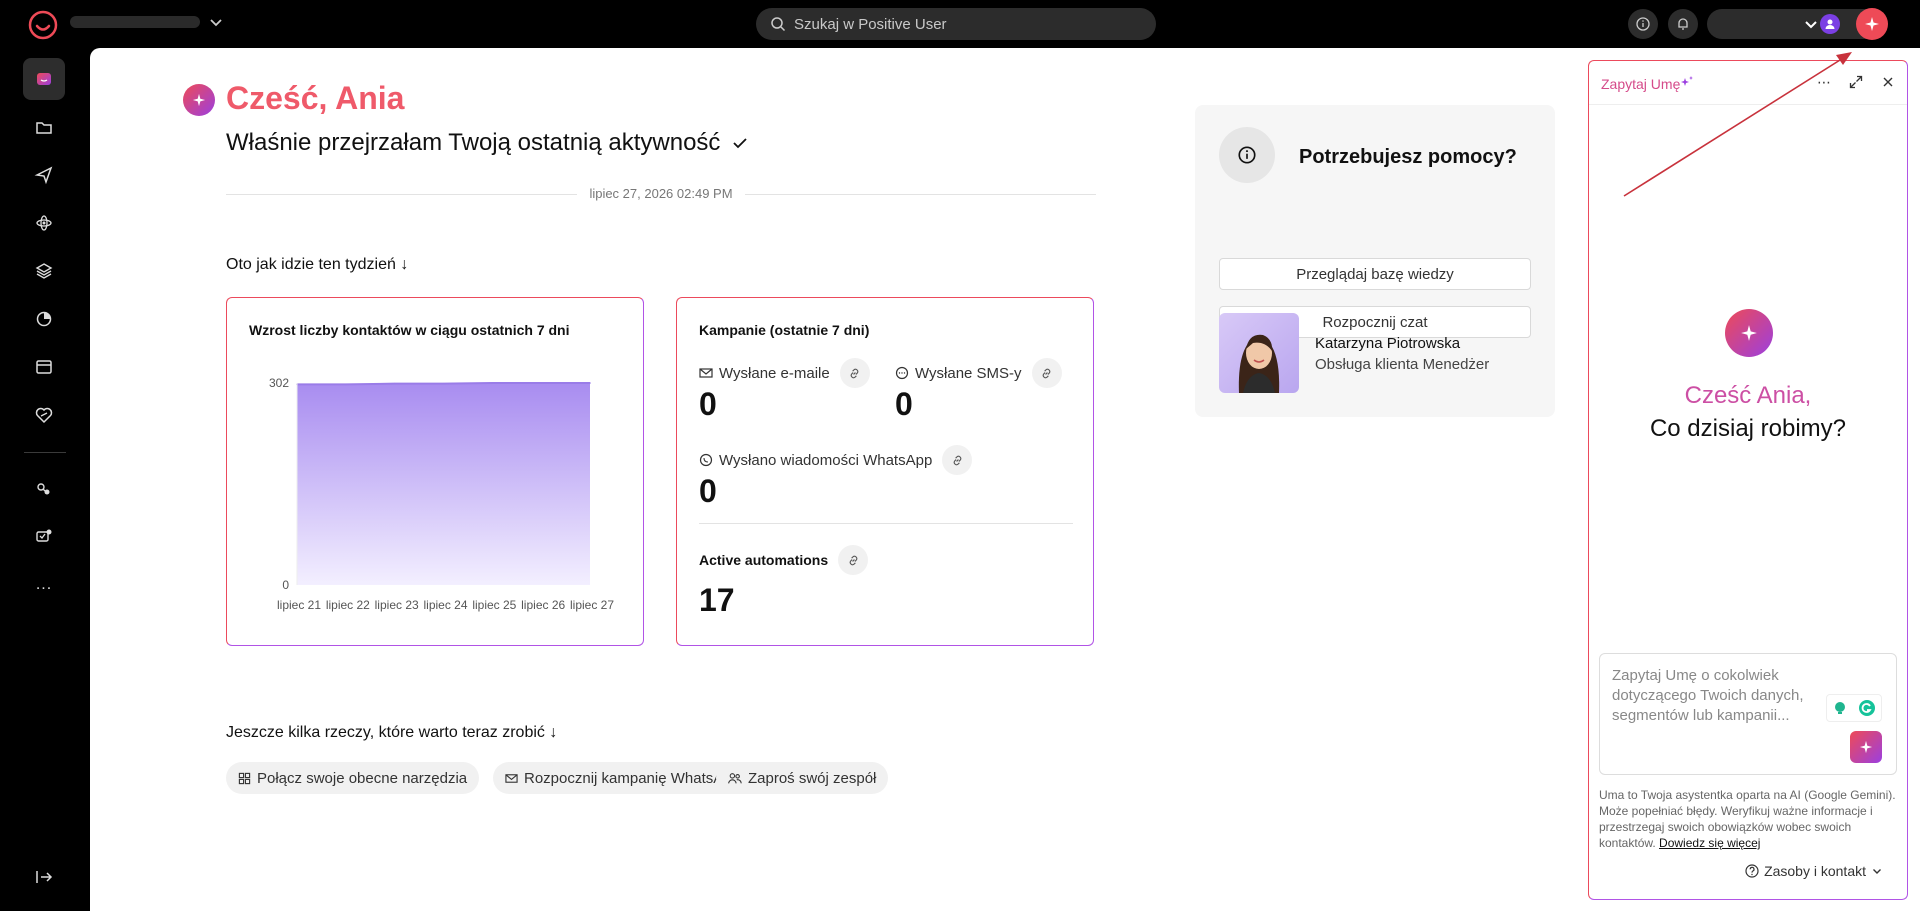 The image size is (1920, 911). What do you see at coordinates (543, 605) in the screenshot?
I see `x-tick-label-5: lipiec 26` at bounding box center [543, 605].